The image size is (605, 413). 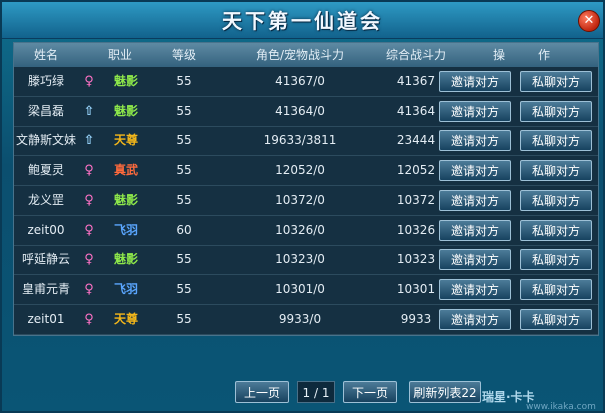 I want to click on player-power: 12052/0, so click(x=300, y=170).